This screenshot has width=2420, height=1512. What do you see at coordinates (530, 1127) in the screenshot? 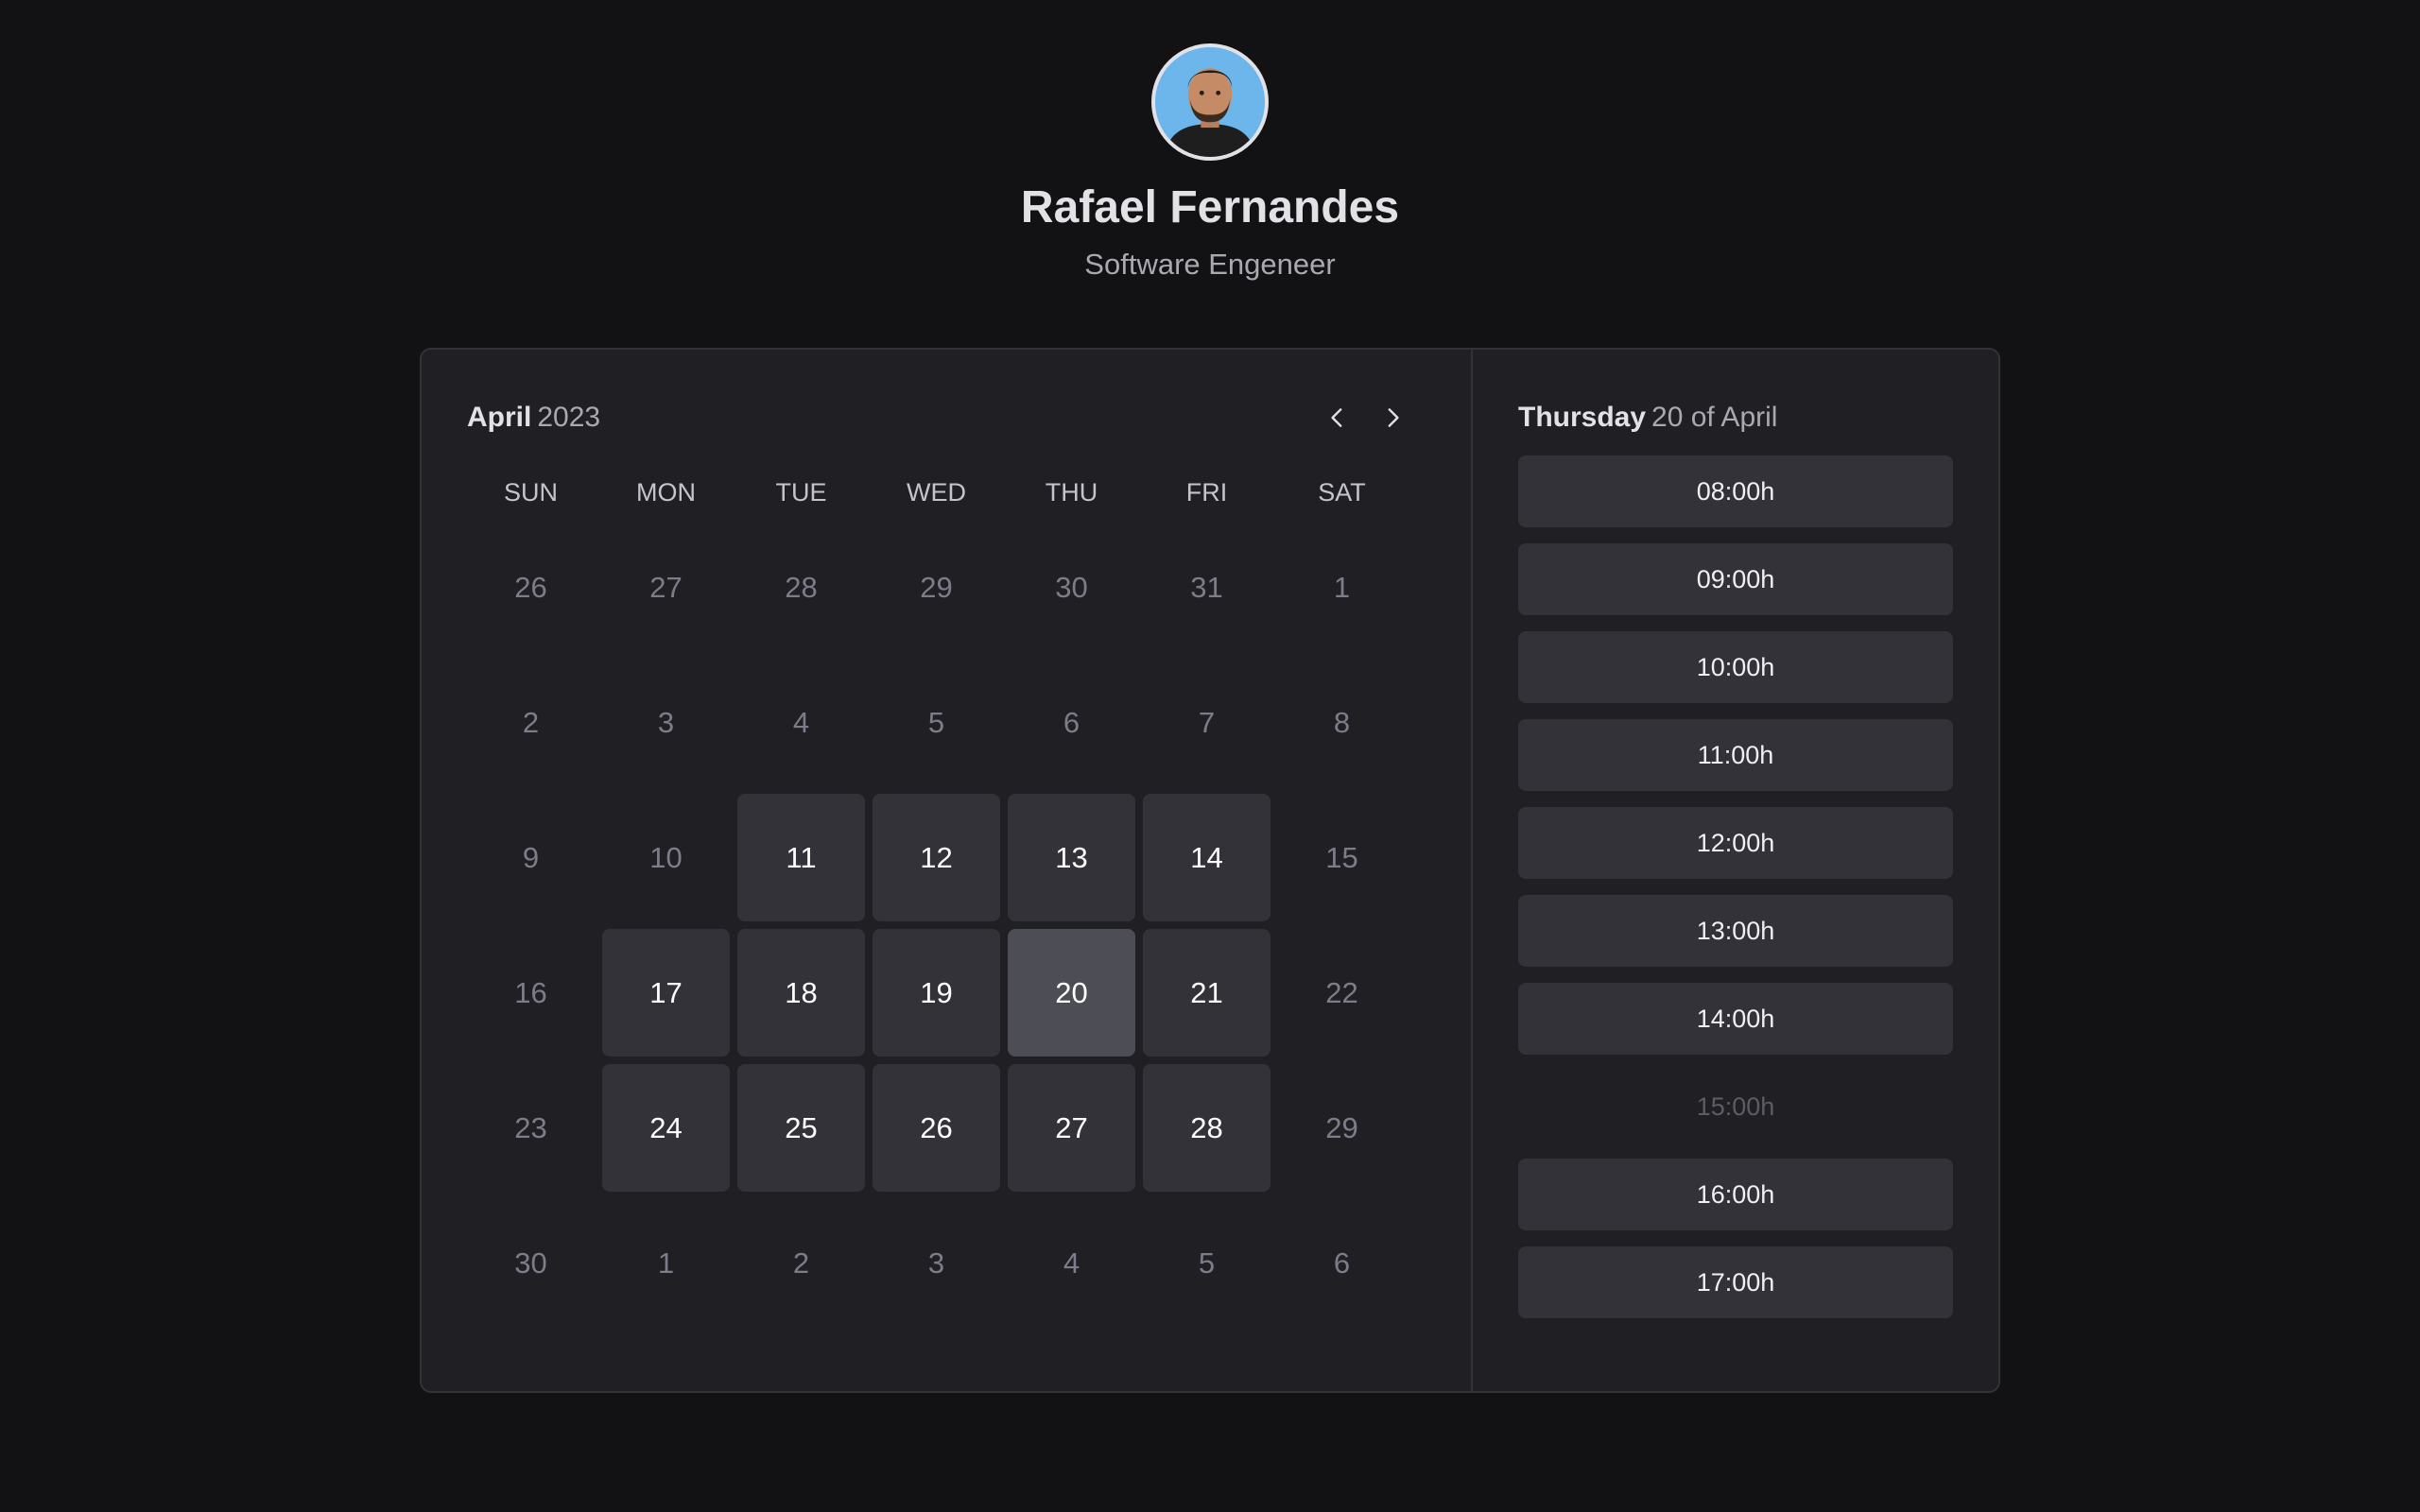
I see `calendar-day-disabled: 23` at bounding box center [530, 1127].